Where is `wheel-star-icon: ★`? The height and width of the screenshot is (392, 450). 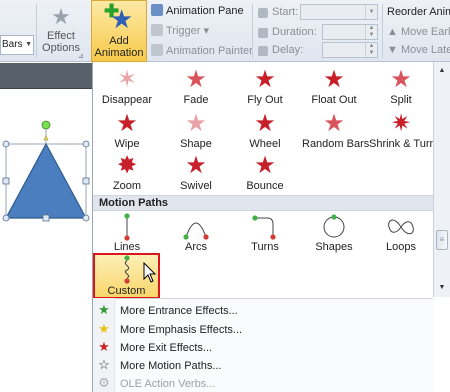 wheel-star-icon: ★ is located at coordinates (265, 123).